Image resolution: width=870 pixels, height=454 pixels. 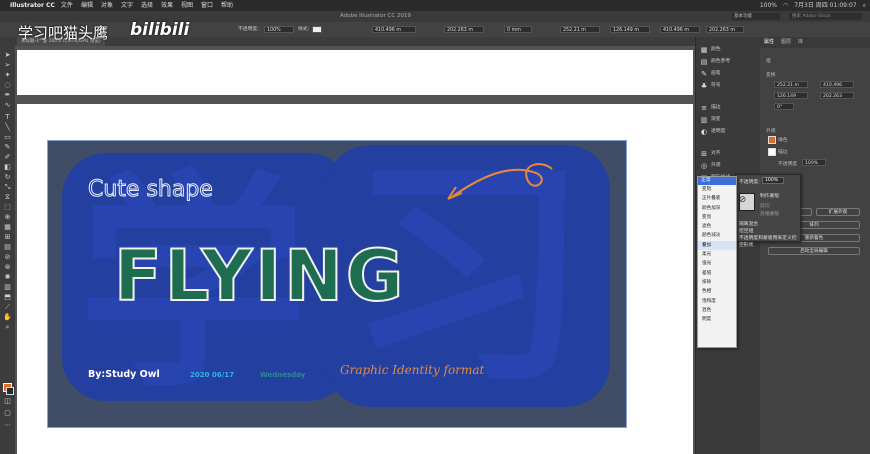 I want to click on panel-align: ⊞ 对齐, so click(x=710, y=154).